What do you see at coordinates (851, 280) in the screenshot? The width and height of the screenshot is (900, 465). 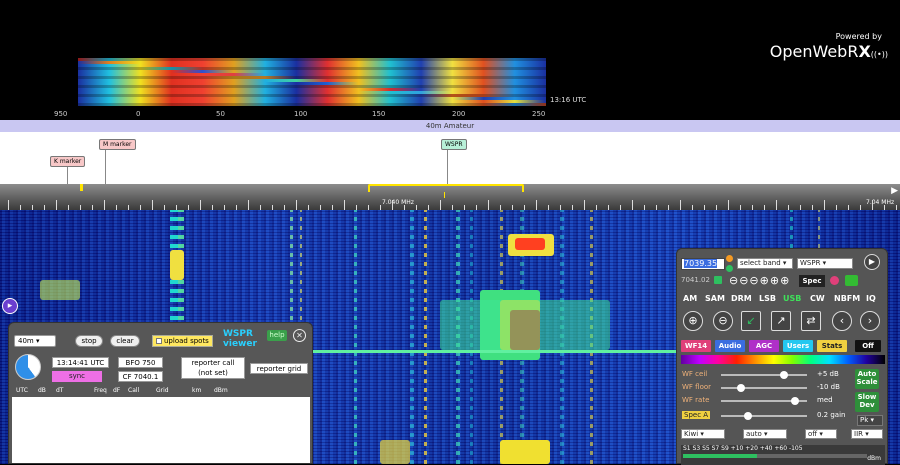 I see `mute-icon` at bounding box center [851, 280].